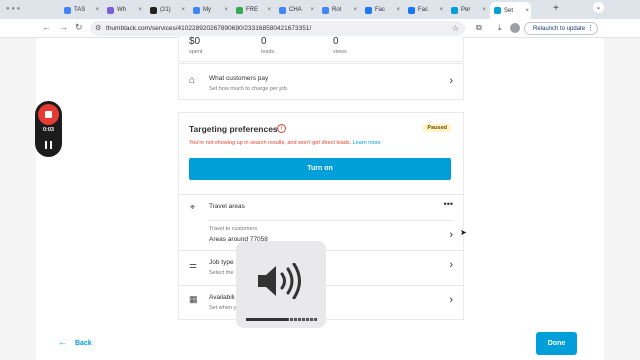 This screenshot has height=360, width=640. Describe the element at coordinates (281, 284) in the screenshot. I see `volume-overlay` at that location.